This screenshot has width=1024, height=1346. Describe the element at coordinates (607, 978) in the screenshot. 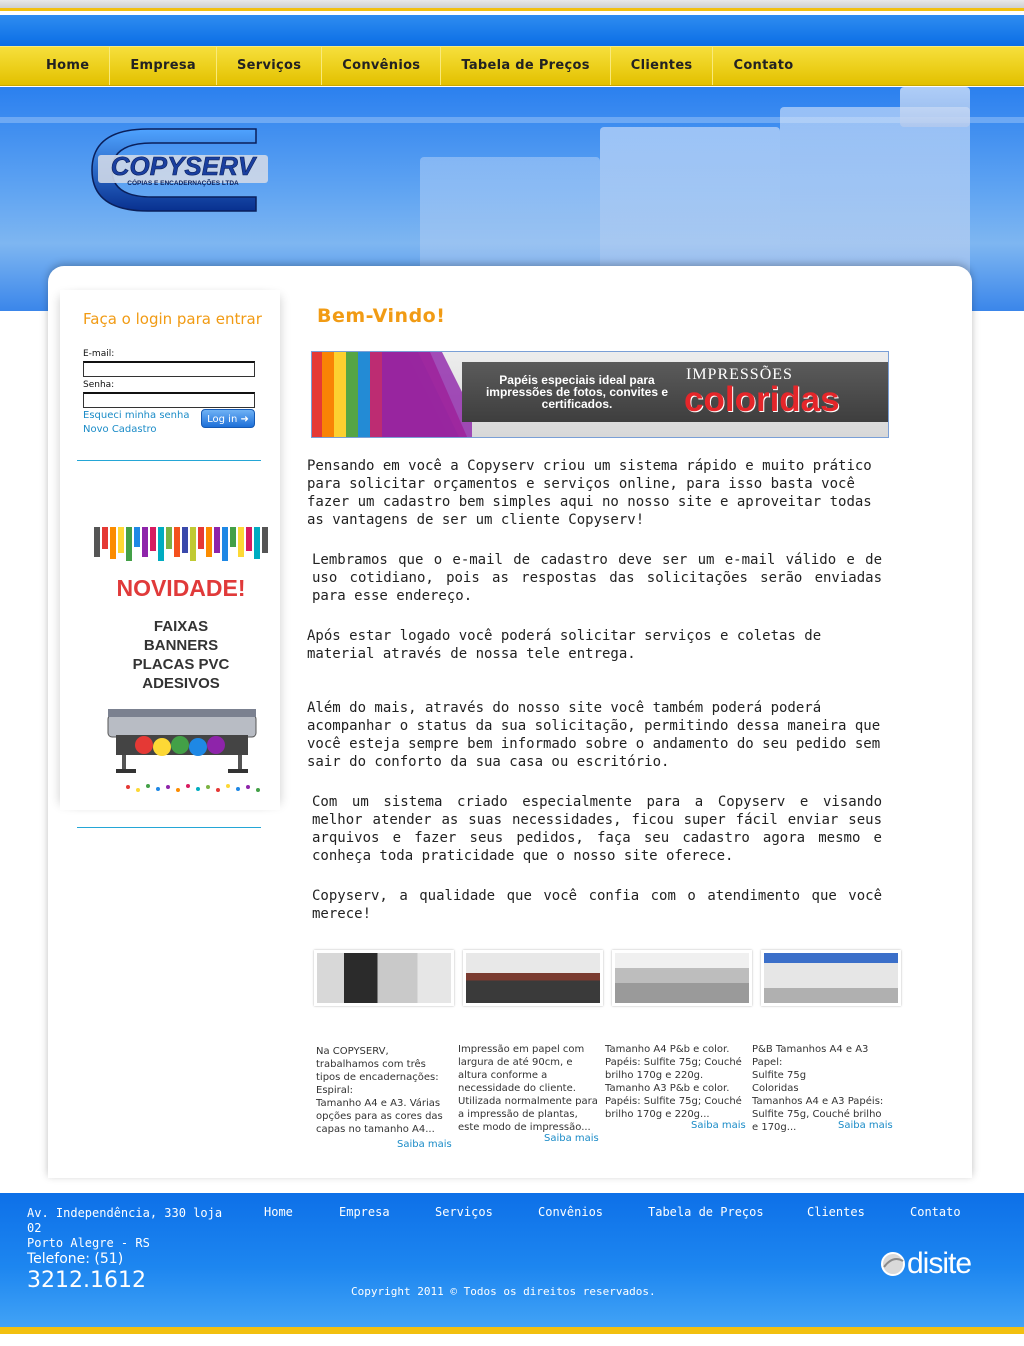

I see `service-thumbnails` at that location.